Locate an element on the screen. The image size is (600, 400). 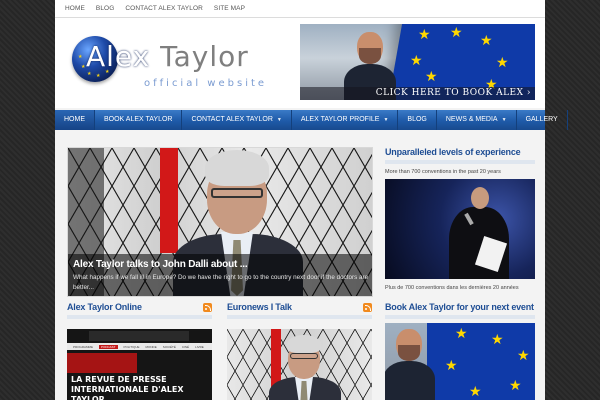
book-title: Book Alex Taylor for your next event is located at coordinates (460, 310).